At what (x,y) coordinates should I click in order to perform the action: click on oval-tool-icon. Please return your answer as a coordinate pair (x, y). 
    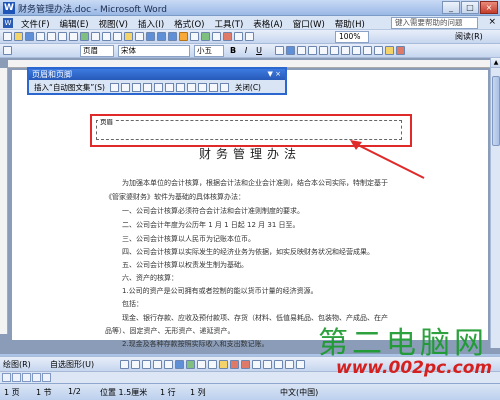
    Looking at the image, I should click on (157, 364).